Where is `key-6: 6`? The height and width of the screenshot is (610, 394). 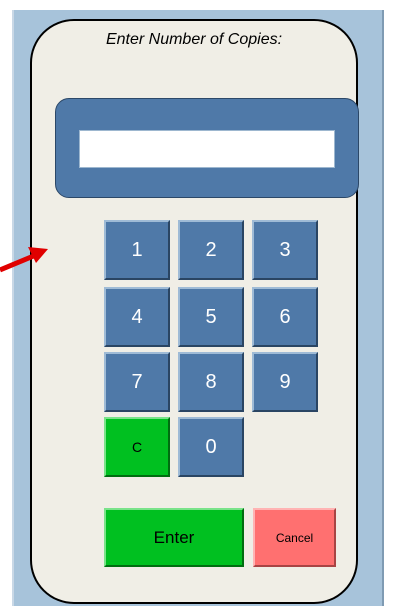 key-6: 6 is located at coordinates (285, 317).